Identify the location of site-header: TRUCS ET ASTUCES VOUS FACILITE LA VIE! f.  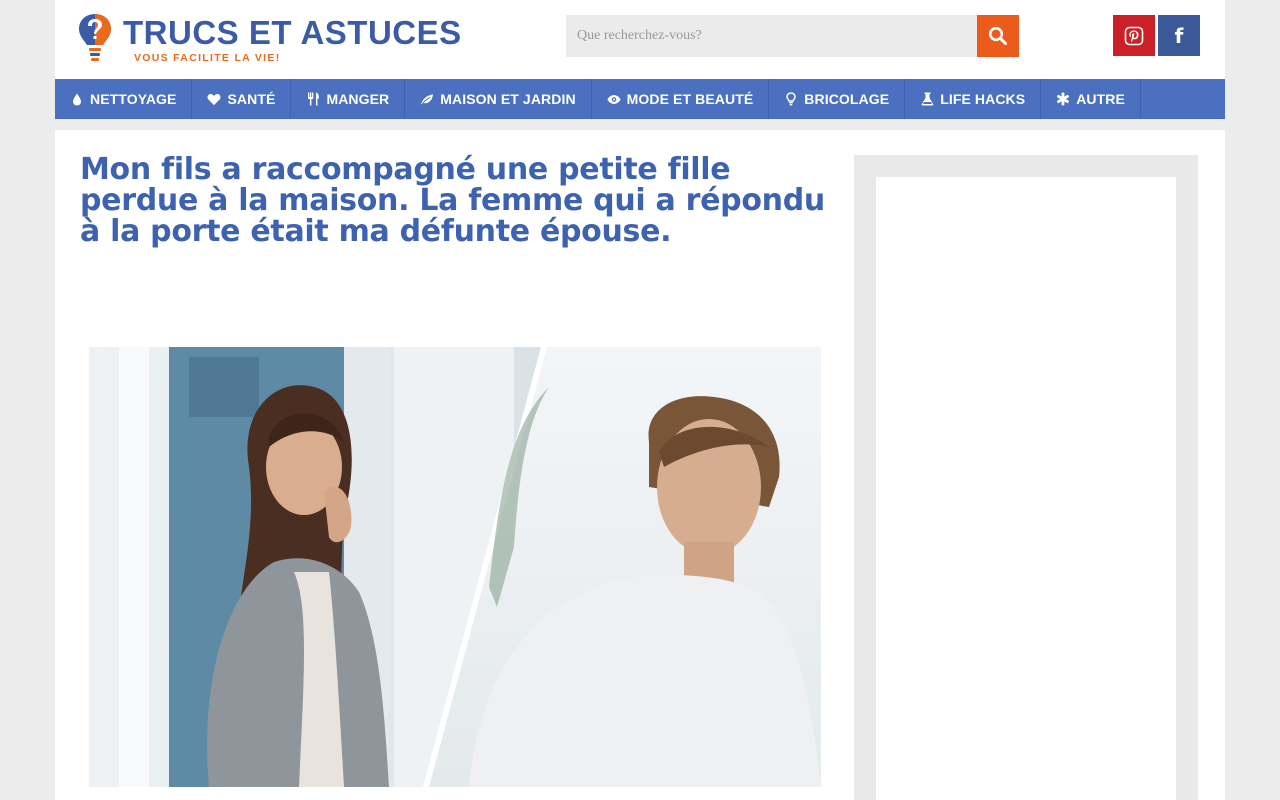
(640, 39).